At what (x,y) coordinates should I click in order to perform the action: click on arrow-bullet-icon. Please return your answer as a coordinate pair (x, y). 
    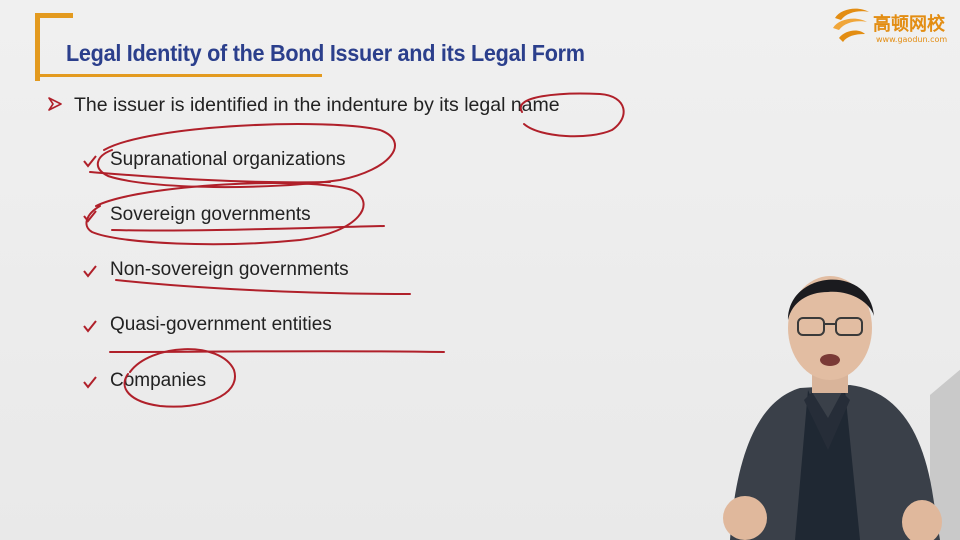
    Looking at the image, I should click on (55, 104).